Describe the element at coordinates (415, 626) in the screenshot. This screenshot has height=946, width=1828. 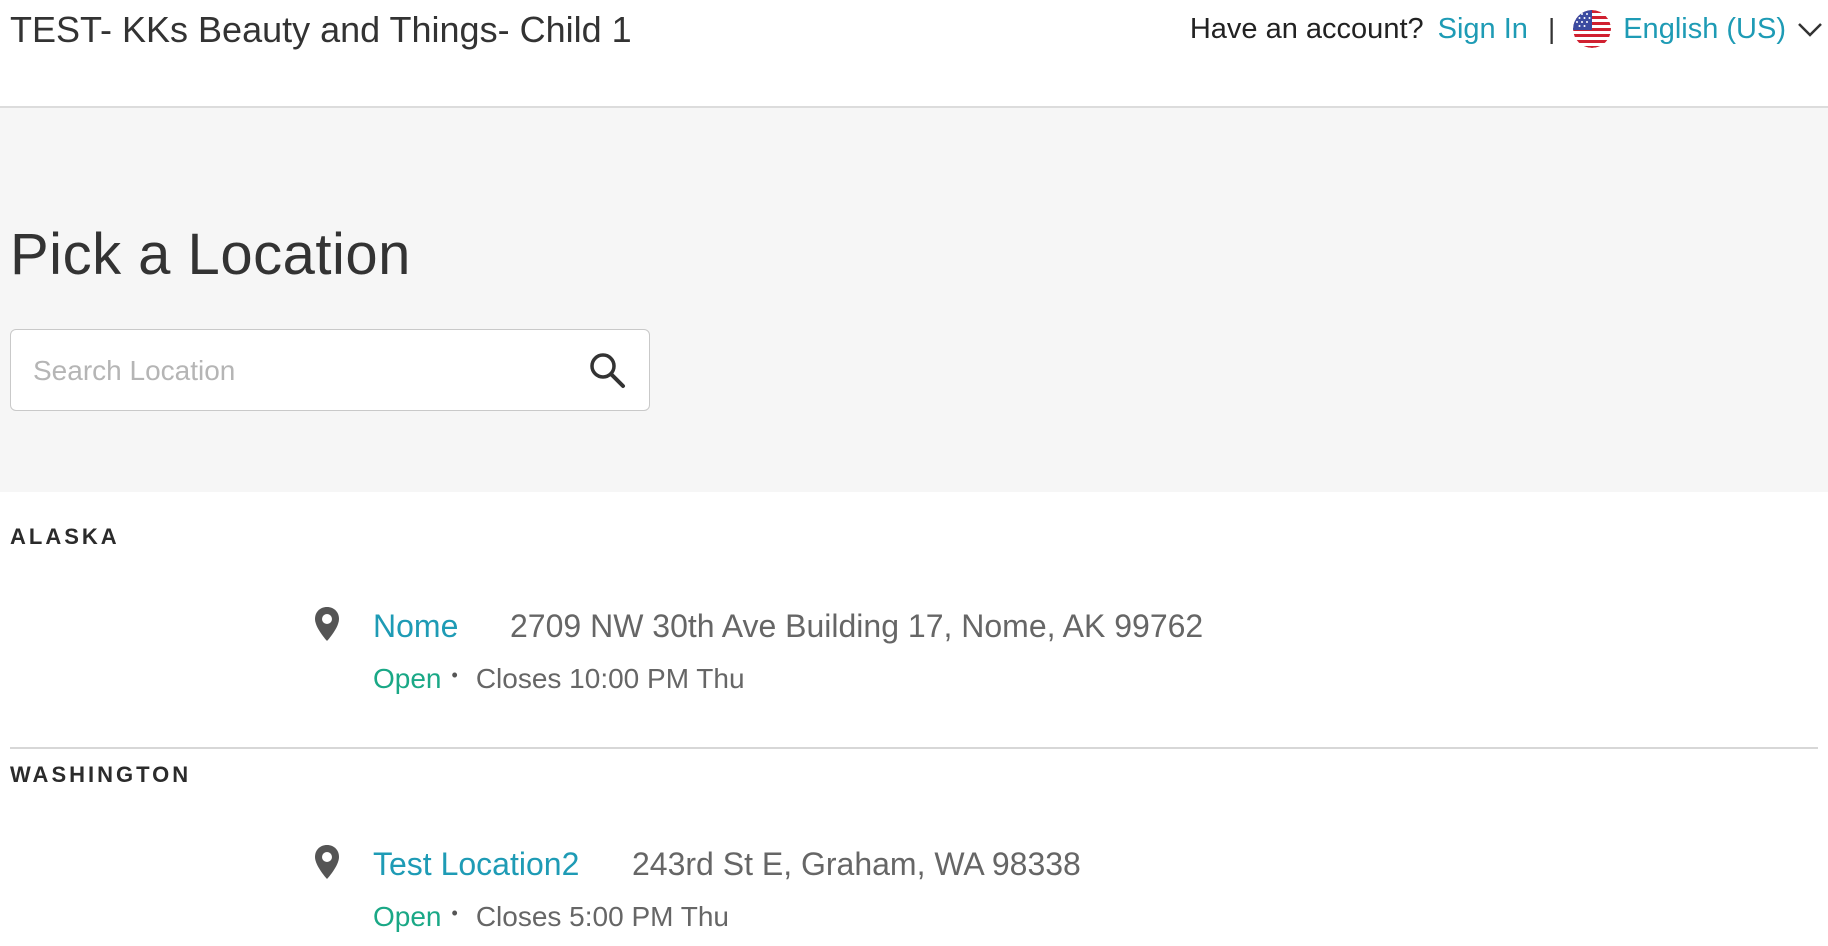
I see `location-name-nome: Nome` at that location.